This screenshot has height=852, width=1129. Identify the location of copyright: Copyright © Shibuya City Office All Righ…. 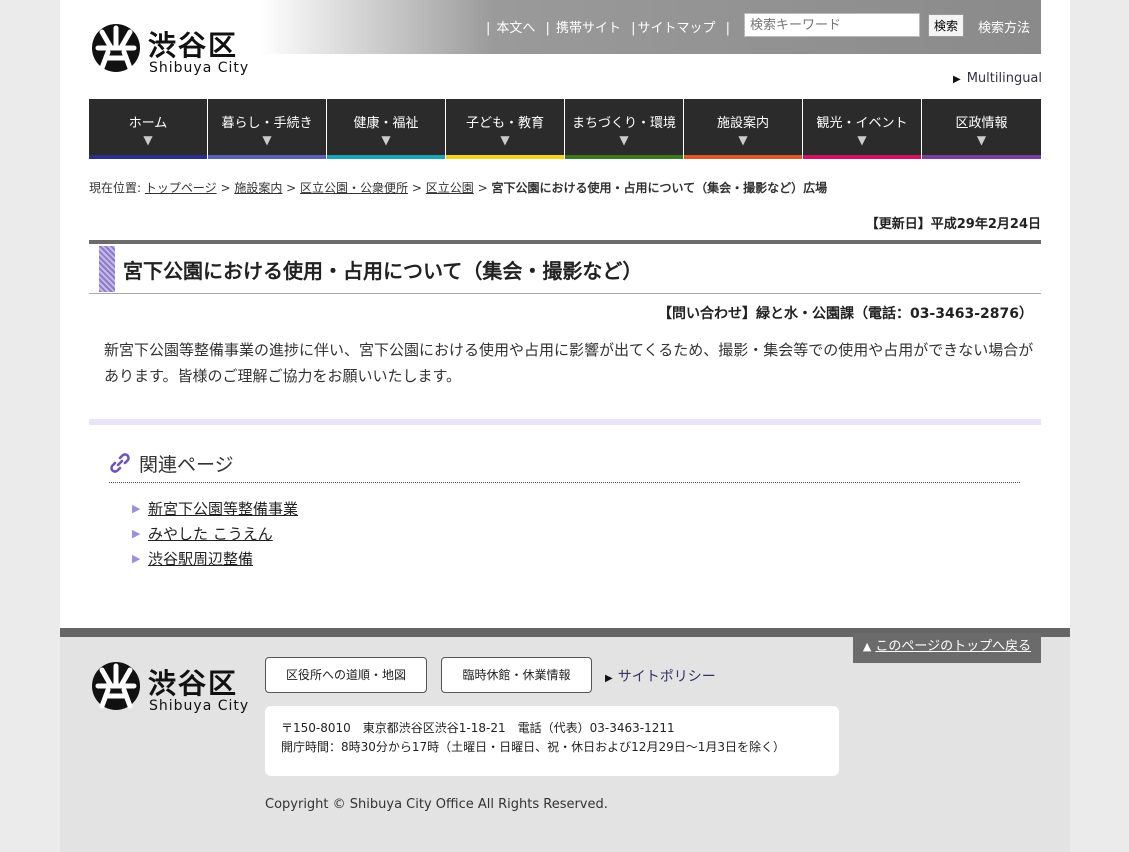
(436, 804).